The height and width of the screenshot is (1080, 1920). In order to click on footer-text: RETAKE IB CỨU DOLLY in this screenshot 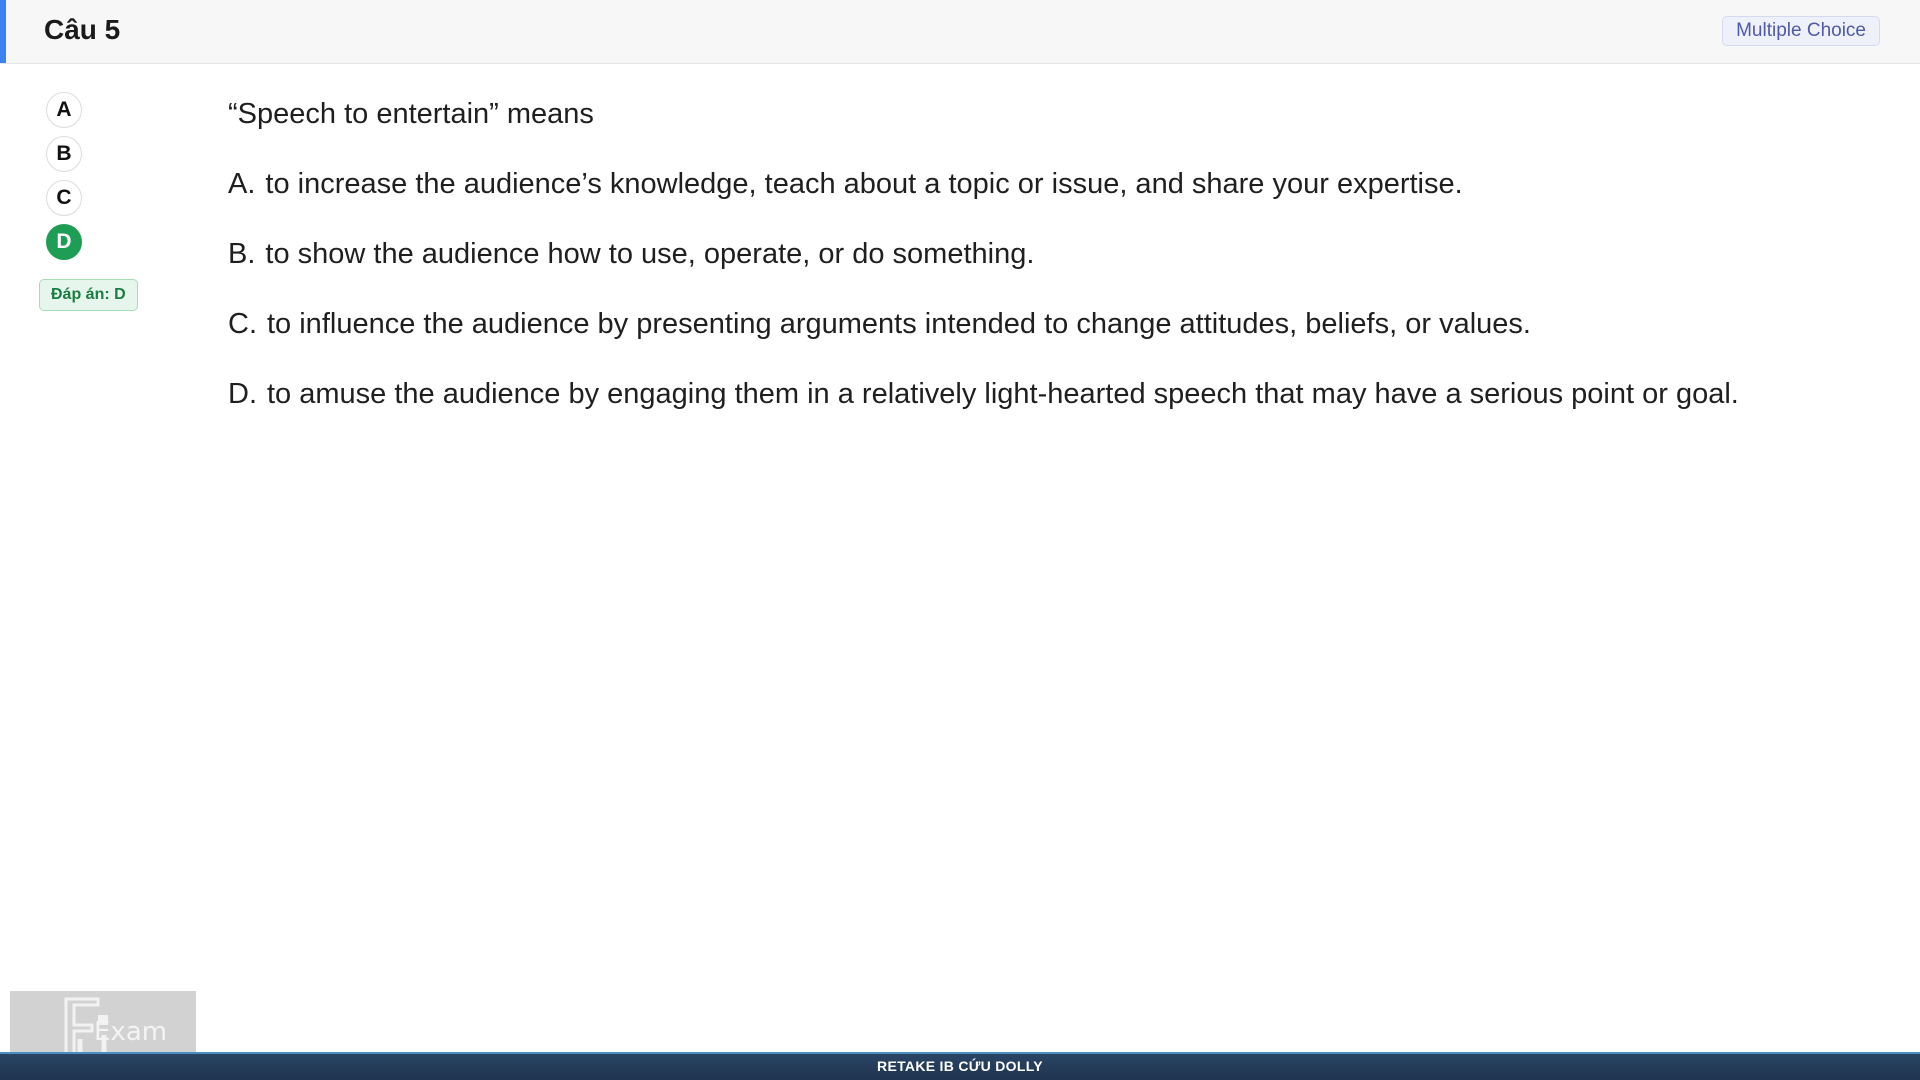, I will do `click(960, 1066)`.